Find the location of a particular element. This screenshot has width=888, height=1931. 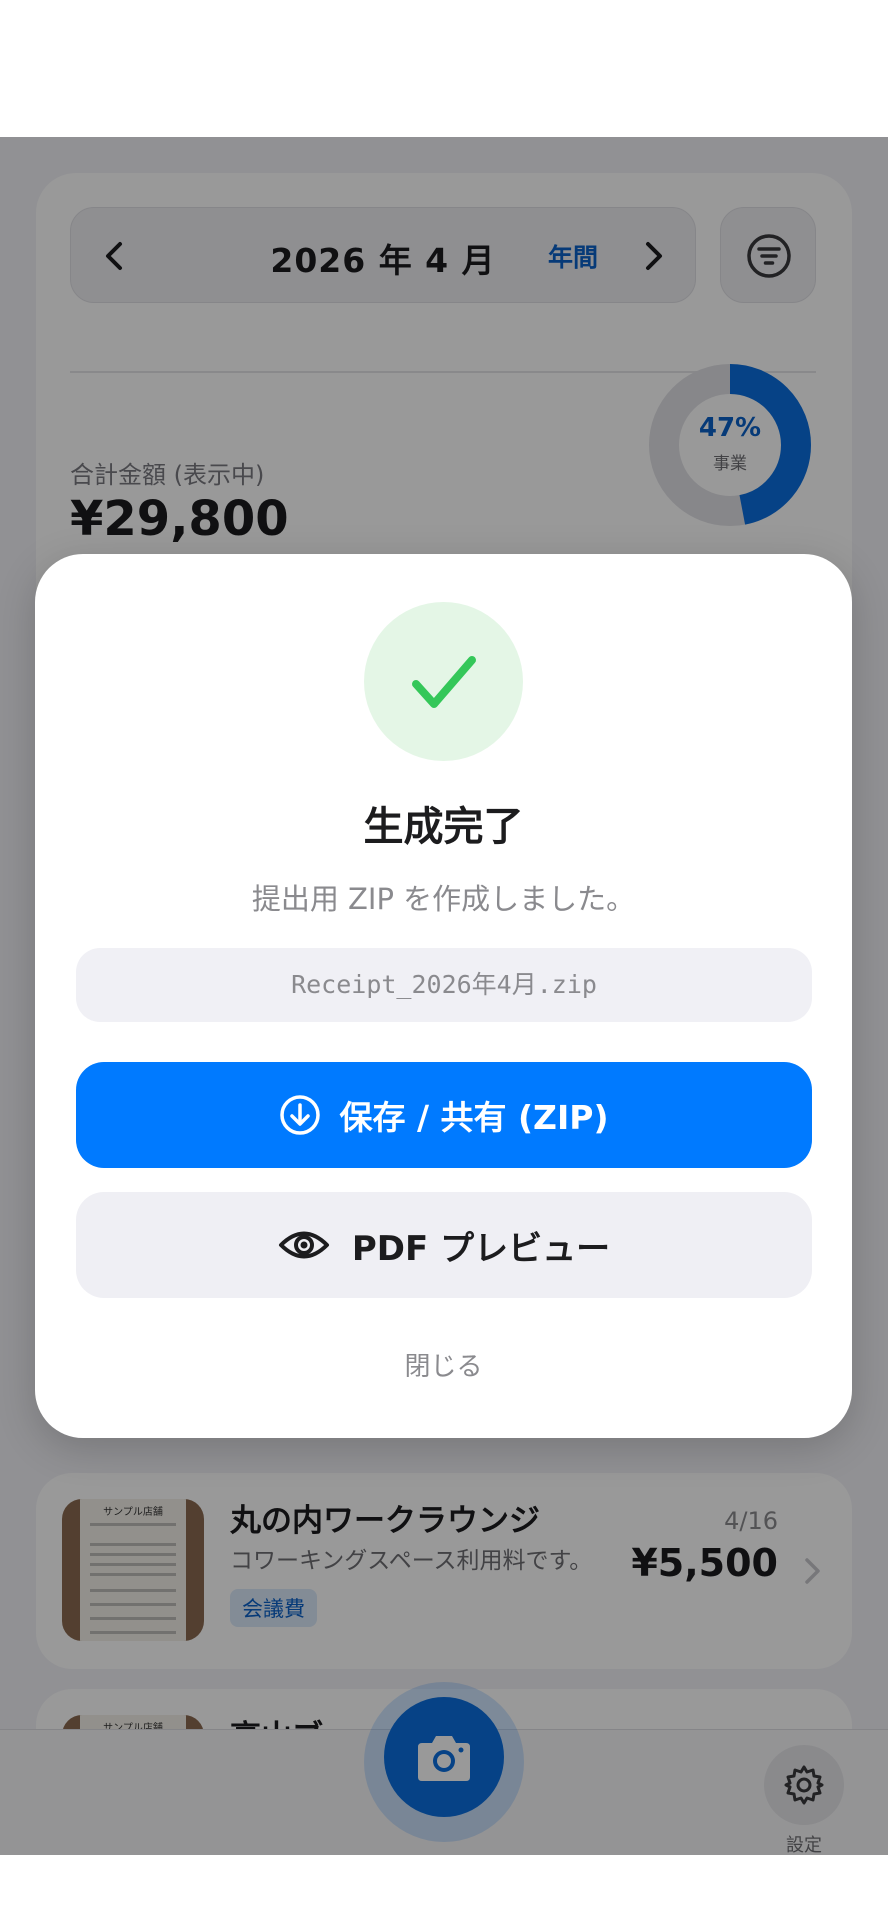

close-button: 閉じる is located at coordinates (443, 1364).